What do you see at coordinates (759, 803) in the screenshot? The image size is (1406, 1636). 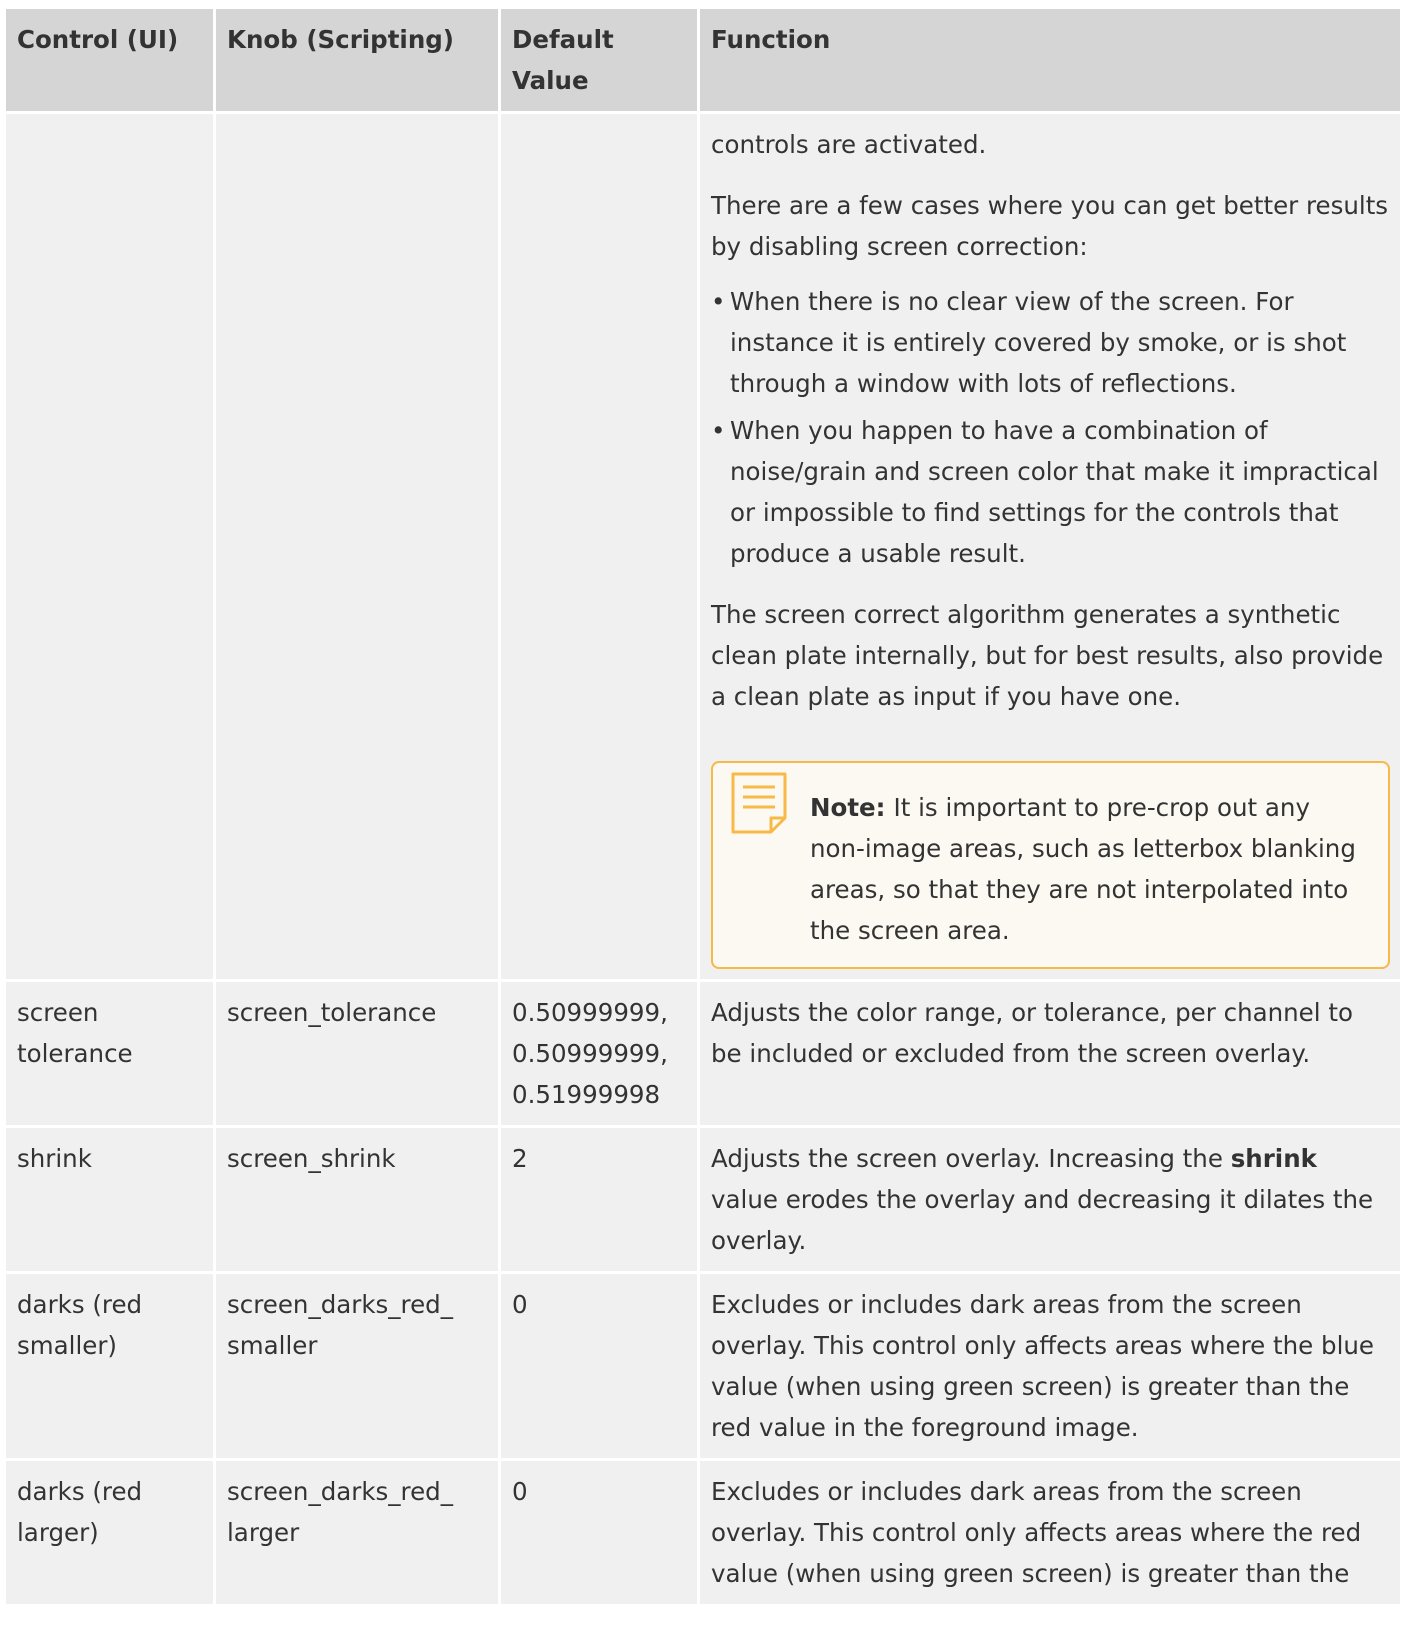 I see `note-icon` at bounding box center [759, 803].